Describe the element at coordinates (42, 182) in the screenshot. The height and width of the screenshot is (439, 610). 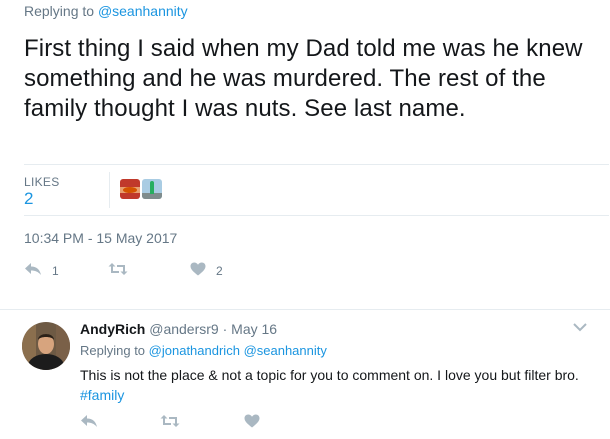
I see `likes-label: LIKES` at that location.